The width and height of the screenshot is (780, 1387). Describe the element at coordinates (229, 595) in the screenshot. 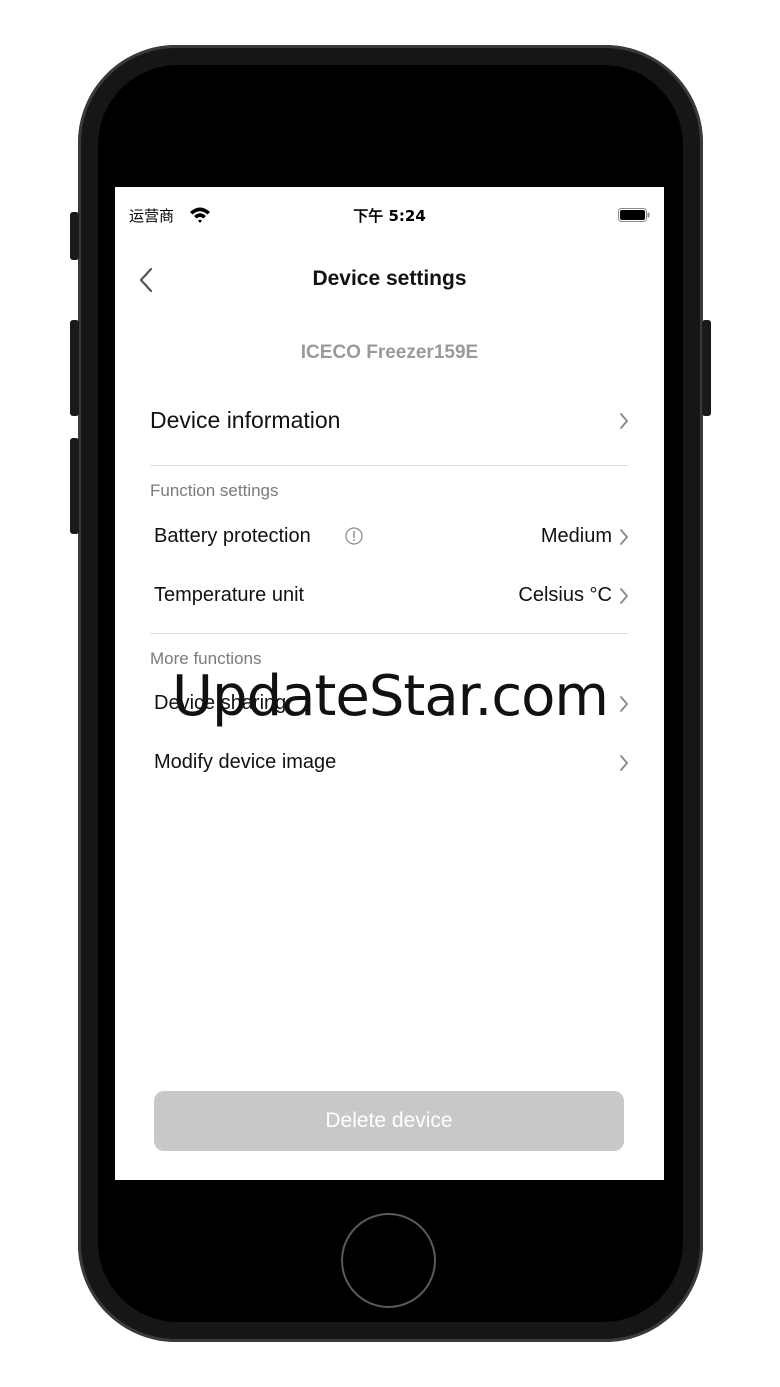

I see `temperature-unit-label: Temperature unit` at that location.